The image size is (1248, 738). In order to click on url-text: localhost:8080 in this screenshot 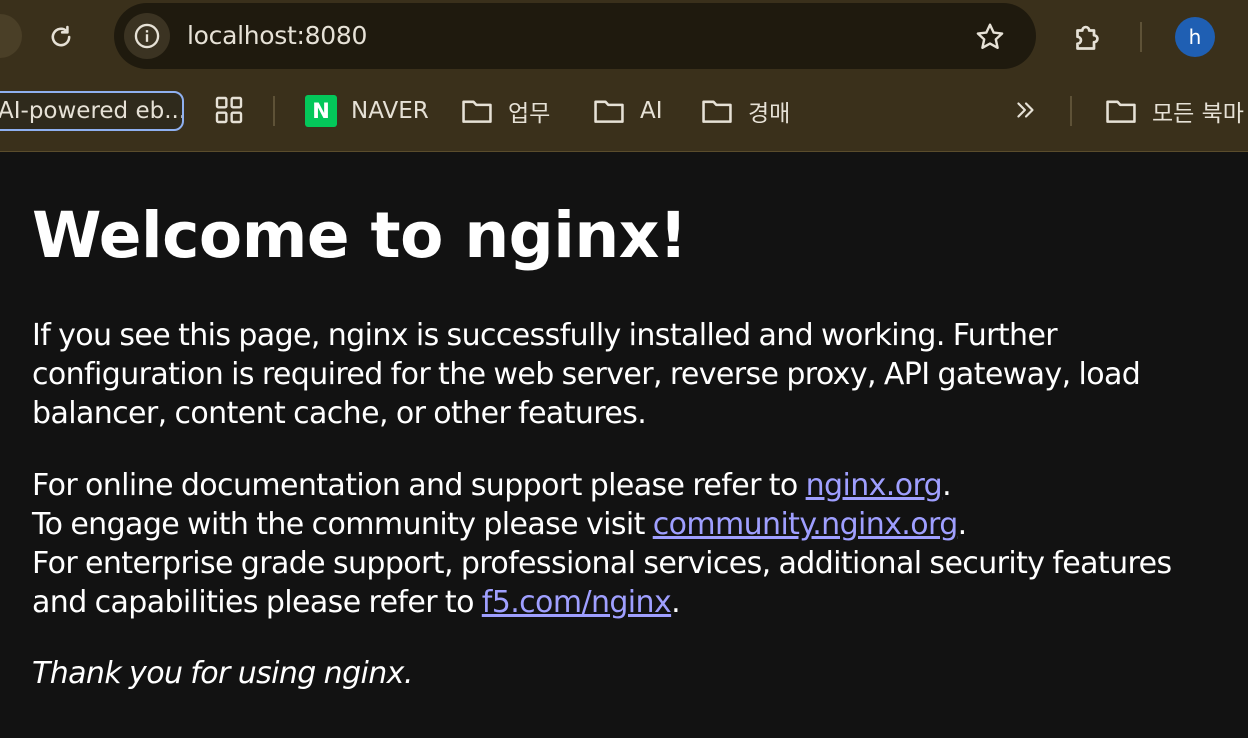, I will do `click(277, 36)`.